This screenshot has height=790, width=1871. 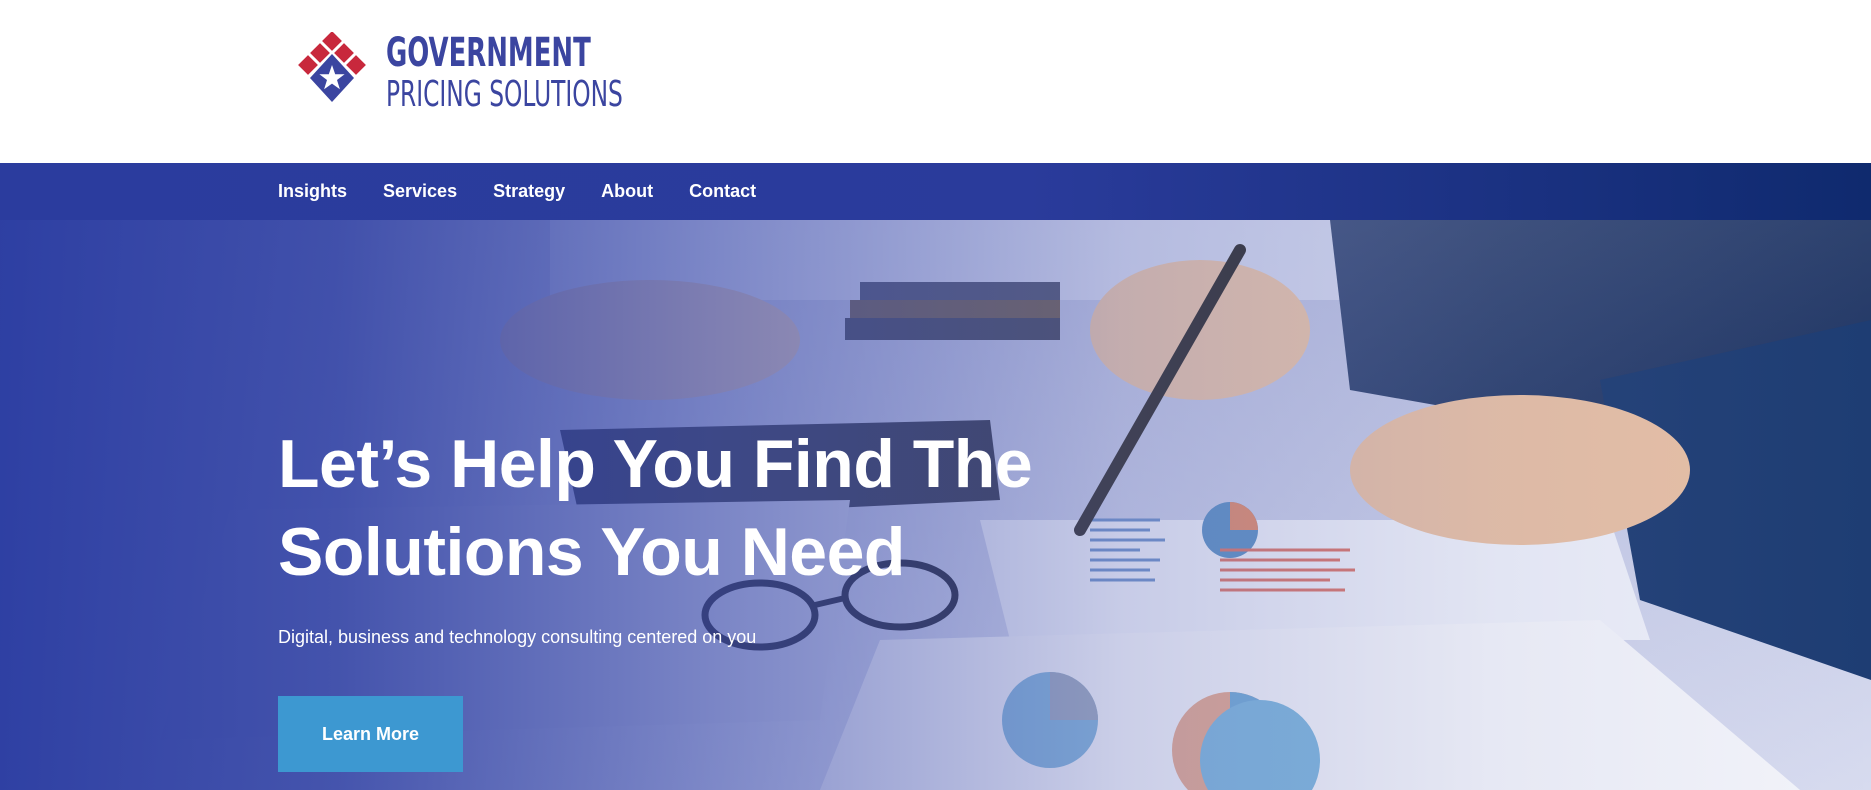 What do you see at coordinates (935, 191) in the screenshot?
I see `main-nav: Insights Services Strategy About Contact` at bounding box center [935, 191].